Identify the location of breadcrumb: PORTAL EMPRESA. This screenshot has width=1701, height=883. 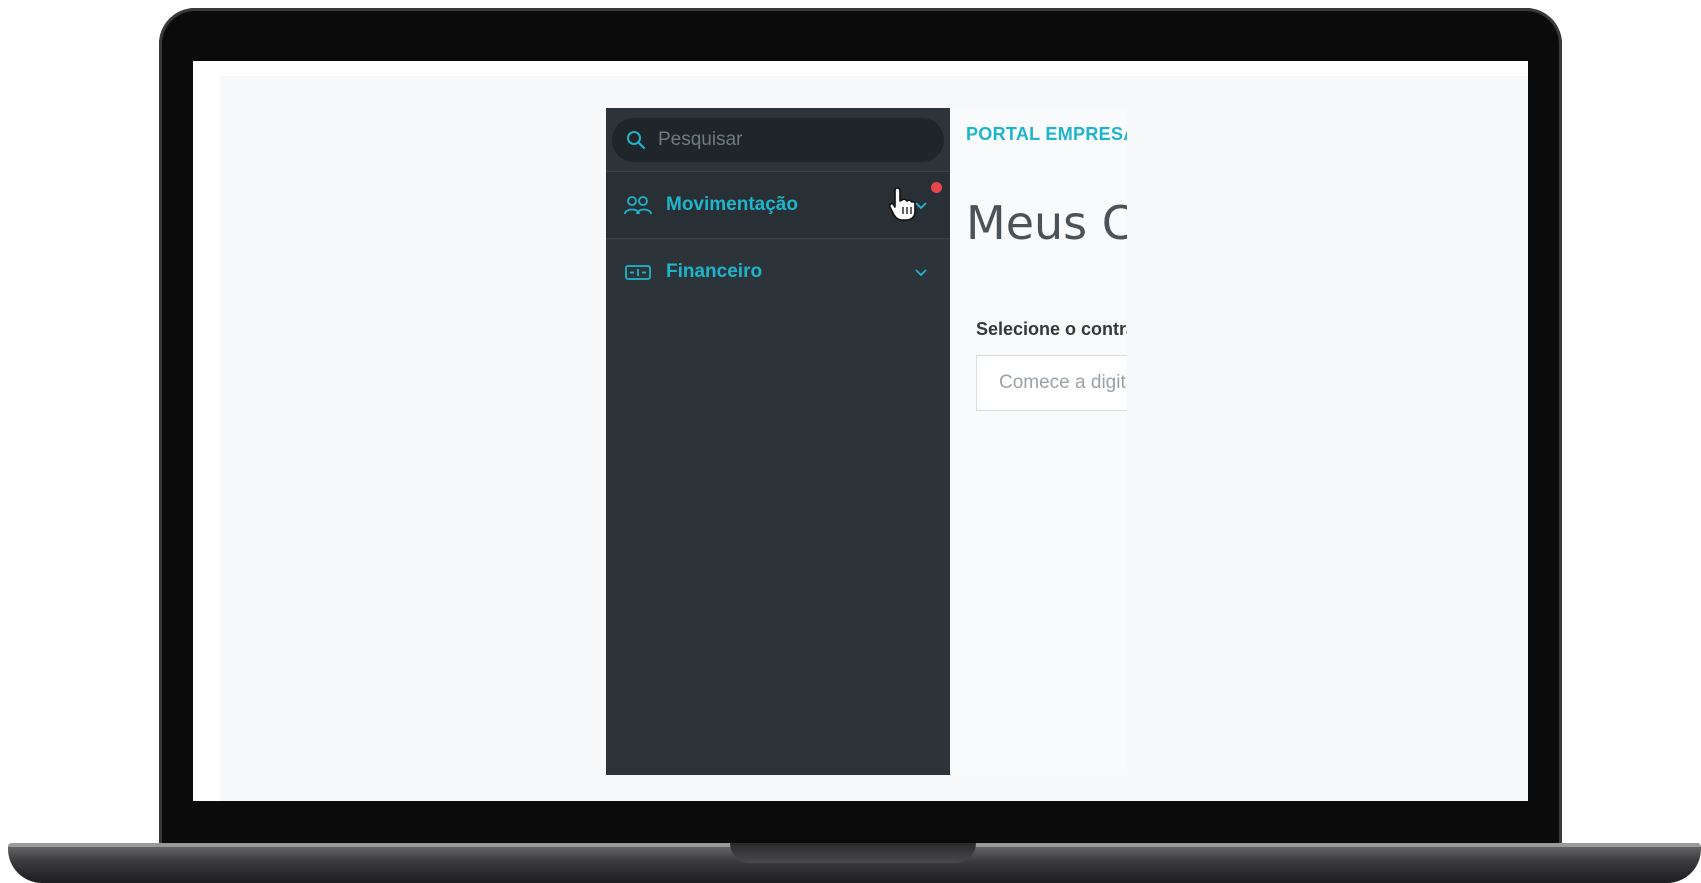
(1046, 134).